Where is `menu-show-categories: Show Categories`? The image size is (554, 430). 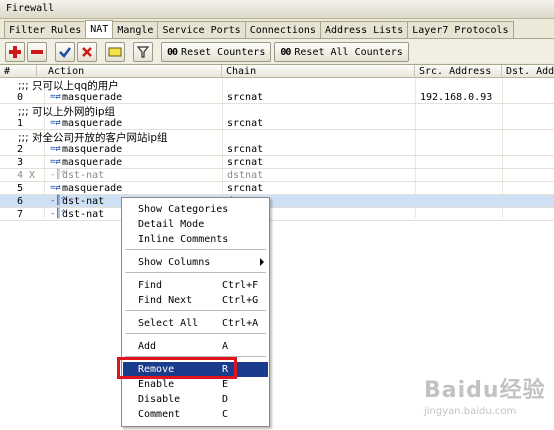 menu-show-categories: Show Categories is located at coordinates (195, 209).